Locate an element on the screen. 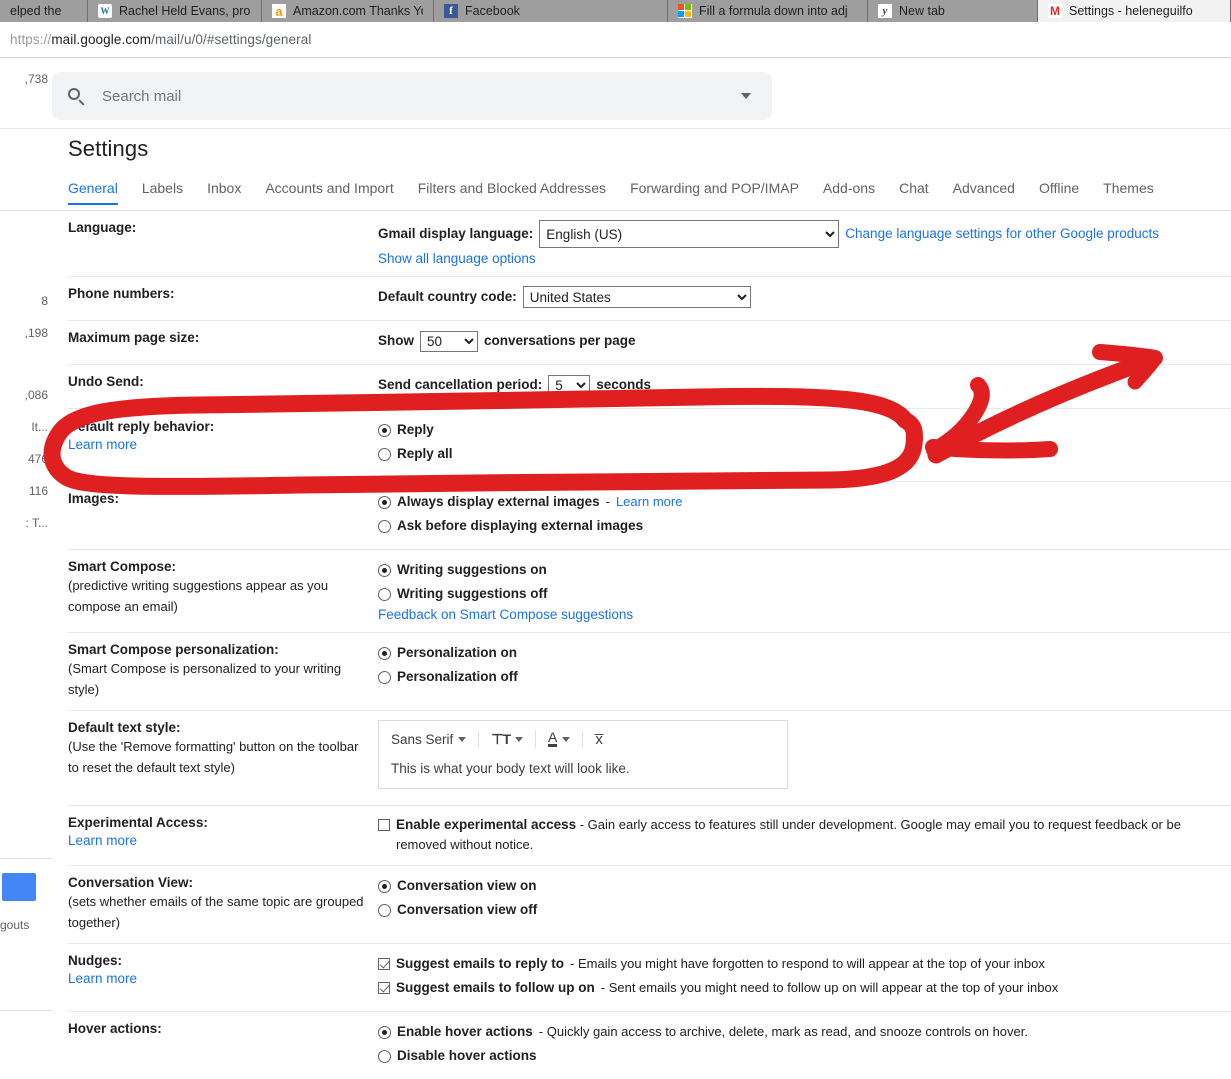 The height and width of the screenshot is (1079, 1231). tab-advanced: Advanced is located at coordinates (984, 192).